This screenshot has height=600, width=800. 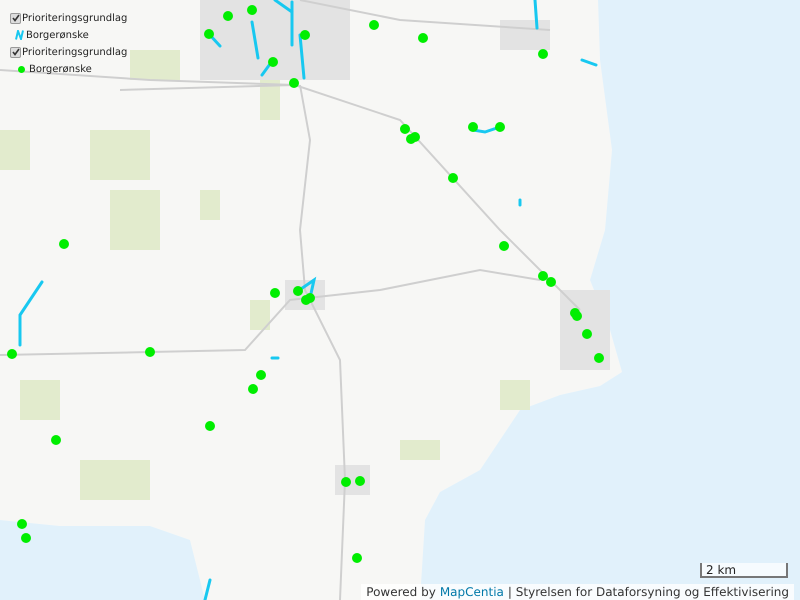 What do you see at coordinates (744, 570) in the screenshot?
I see `scale-bar: 2 km` at bounding box center [744, 570].